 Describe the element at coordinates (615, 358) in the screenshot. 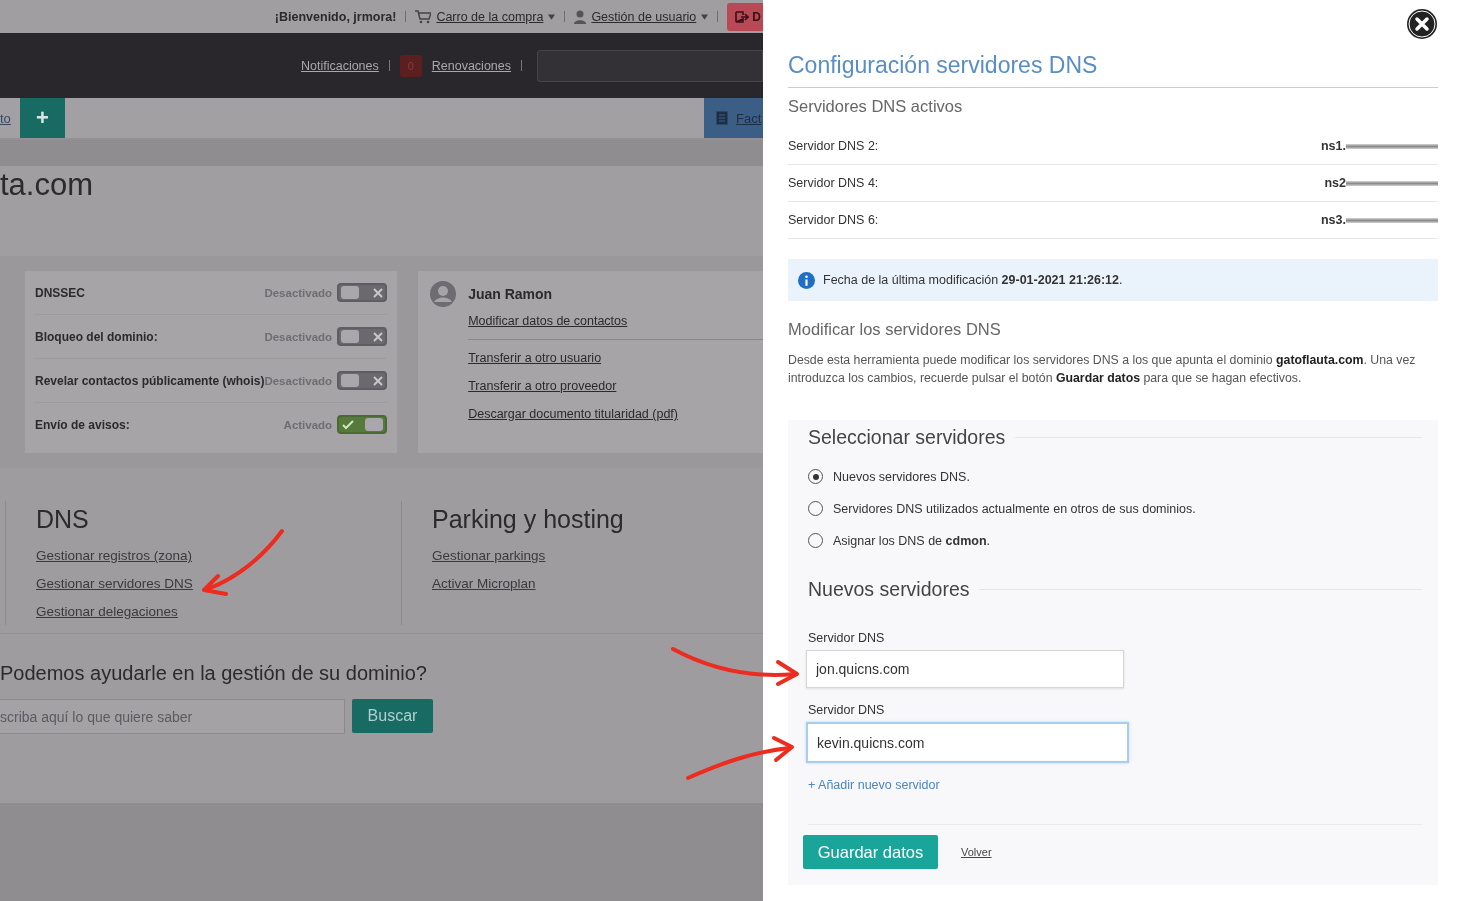

I see `contact-link: Transferir a otro usuario` at that location.